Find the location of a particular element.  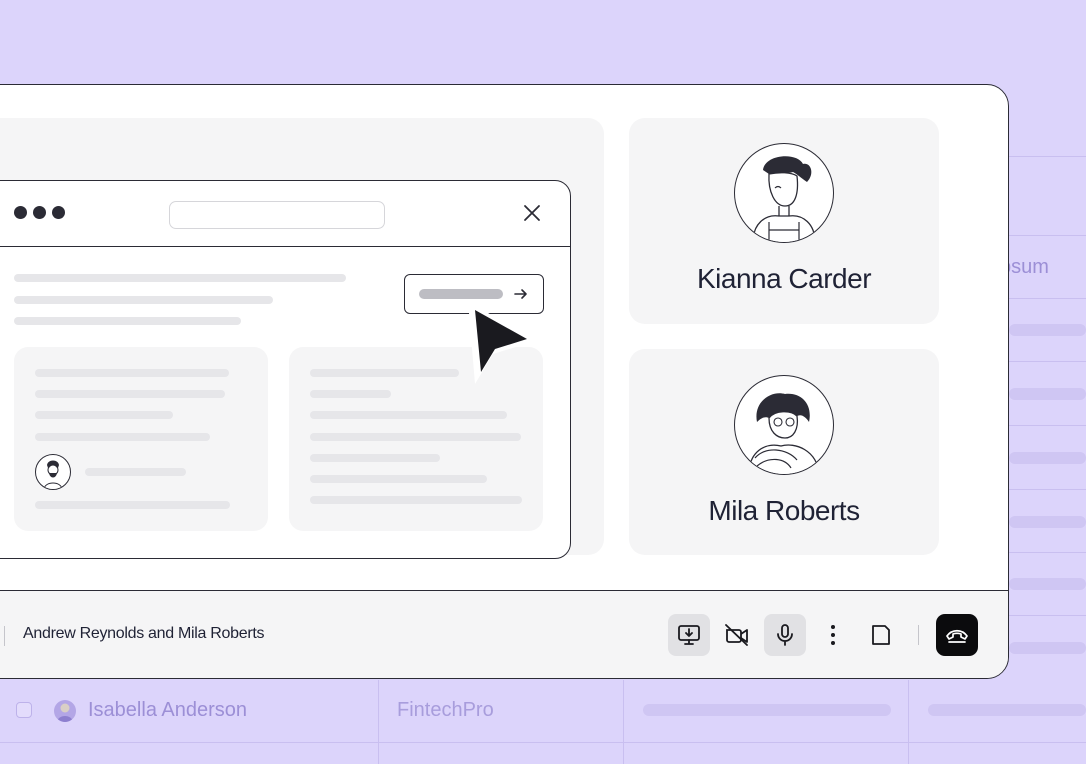

participant-name: Kianna Carder is located at coordinates (784, 278).